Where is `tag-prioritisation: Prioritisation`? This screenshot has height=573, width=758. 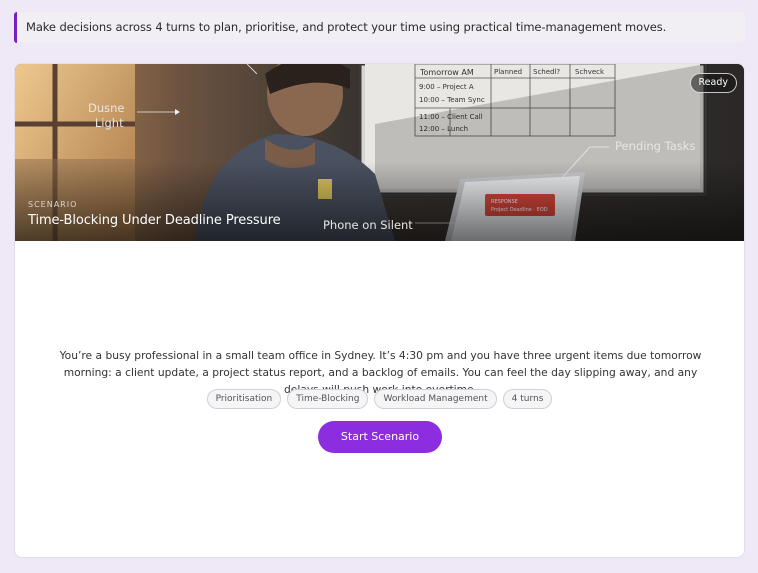 tag-prioritisation: Prioritisation is located at coordinates (244, 399).